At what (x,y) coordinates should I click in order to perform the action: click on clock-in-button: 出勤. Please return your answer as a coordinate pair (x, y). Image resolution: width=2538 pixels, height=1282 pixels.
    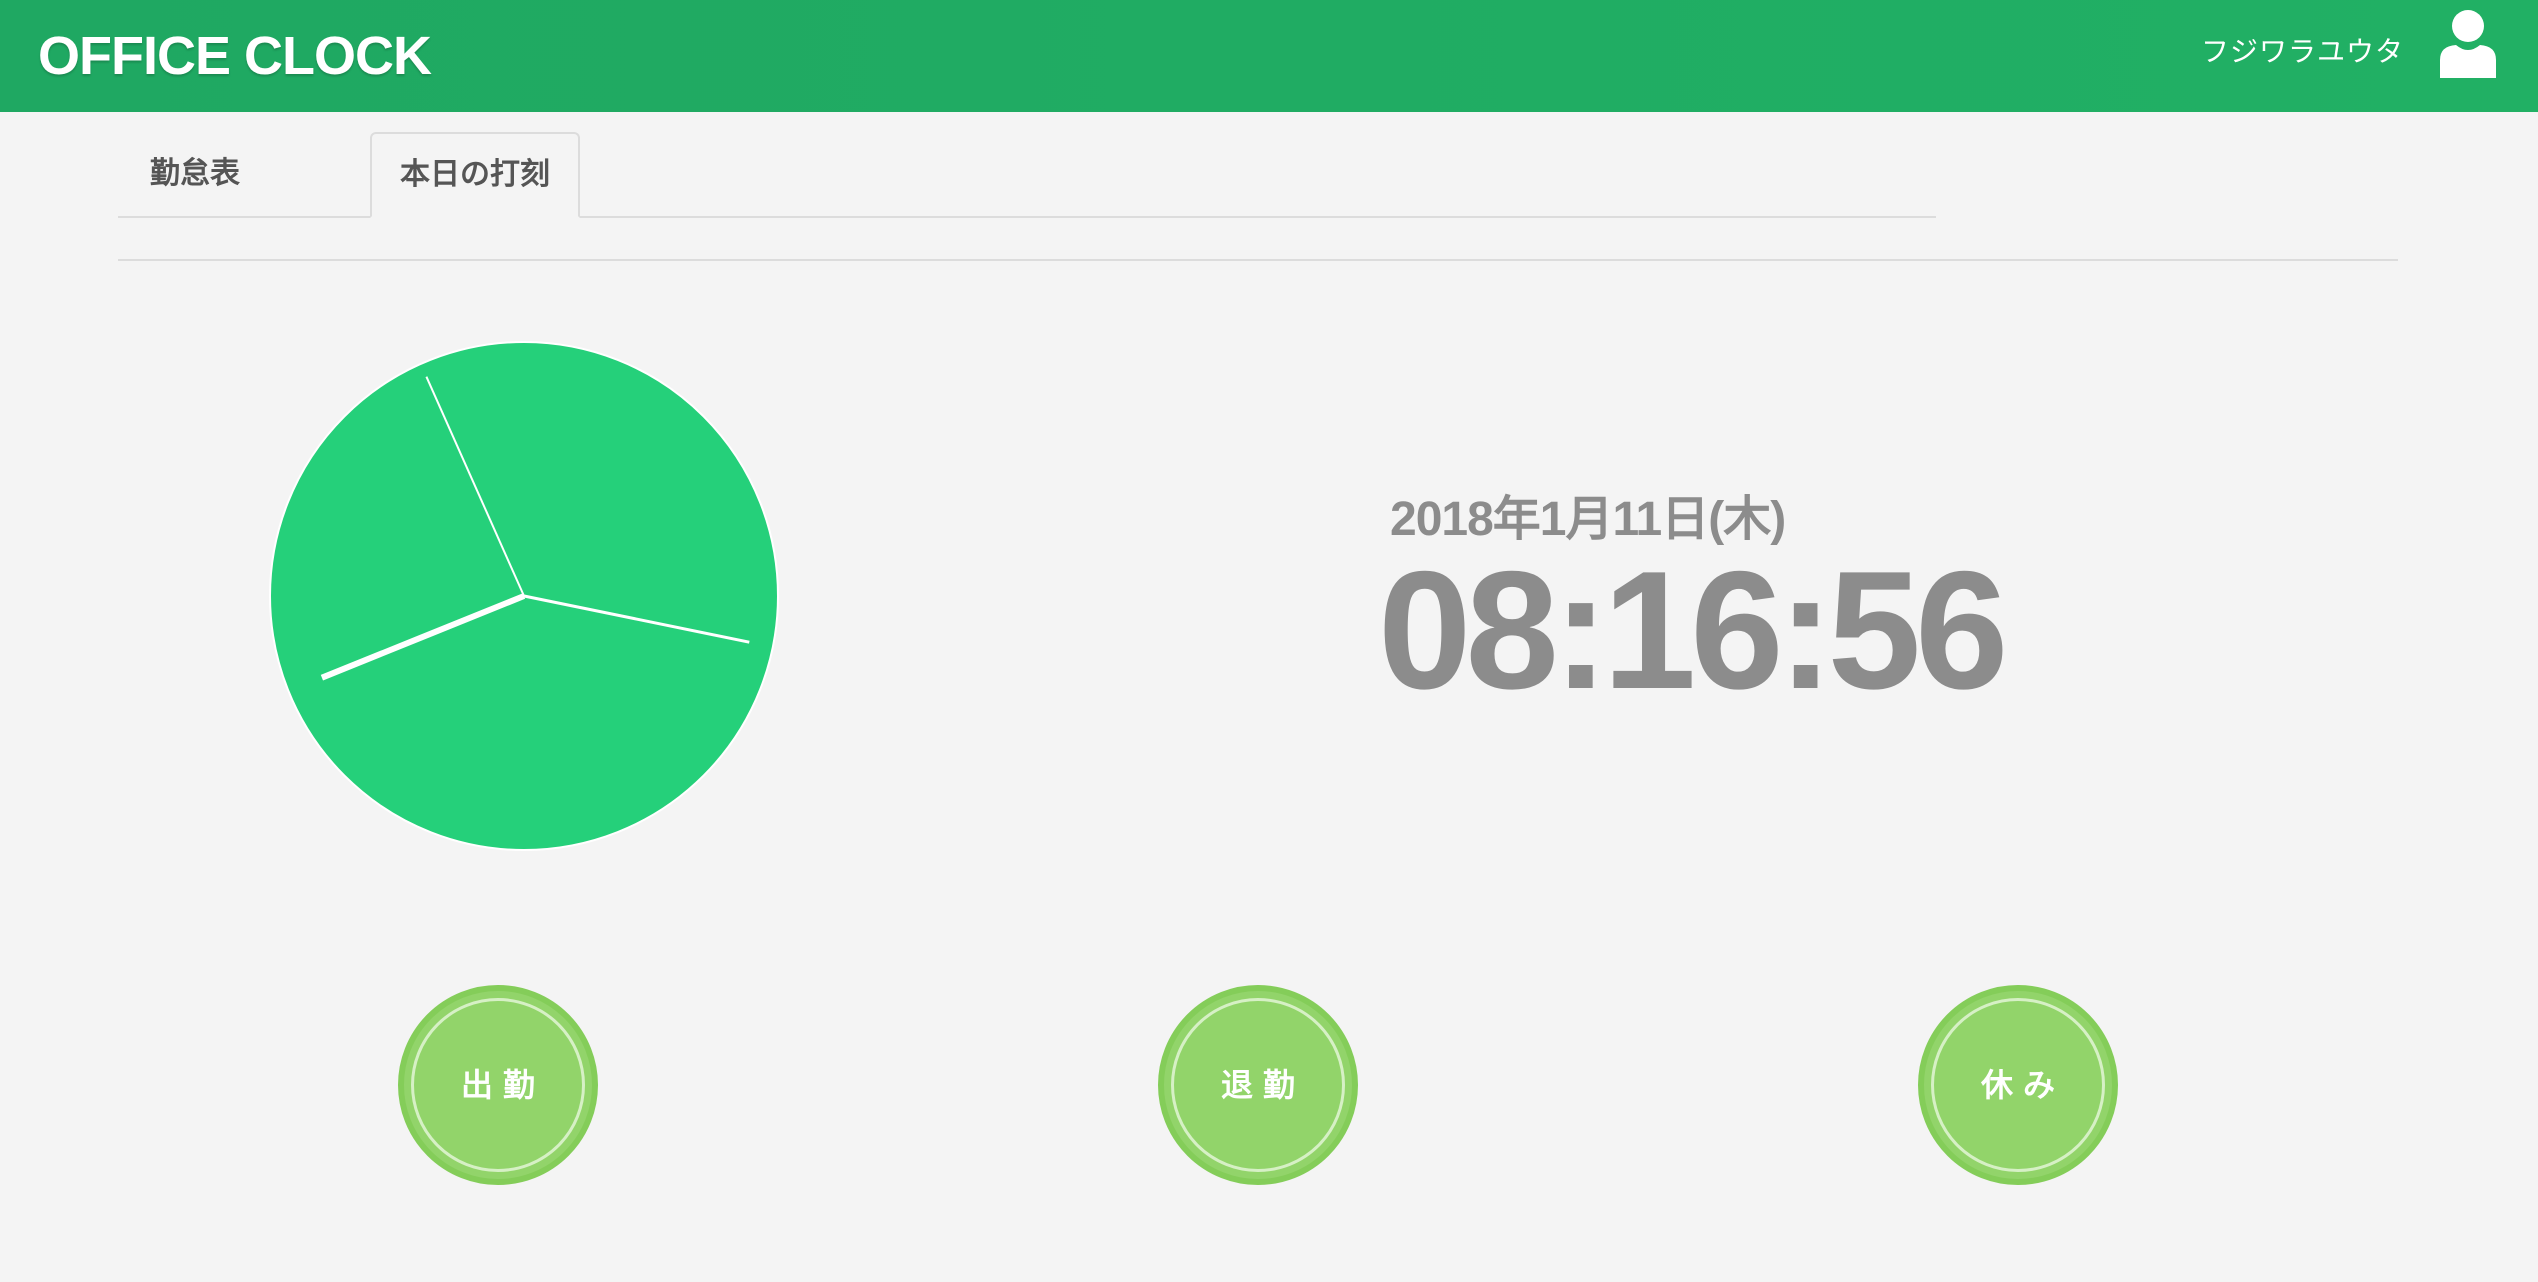
    Looking at the image, I should click on (498, 1085).